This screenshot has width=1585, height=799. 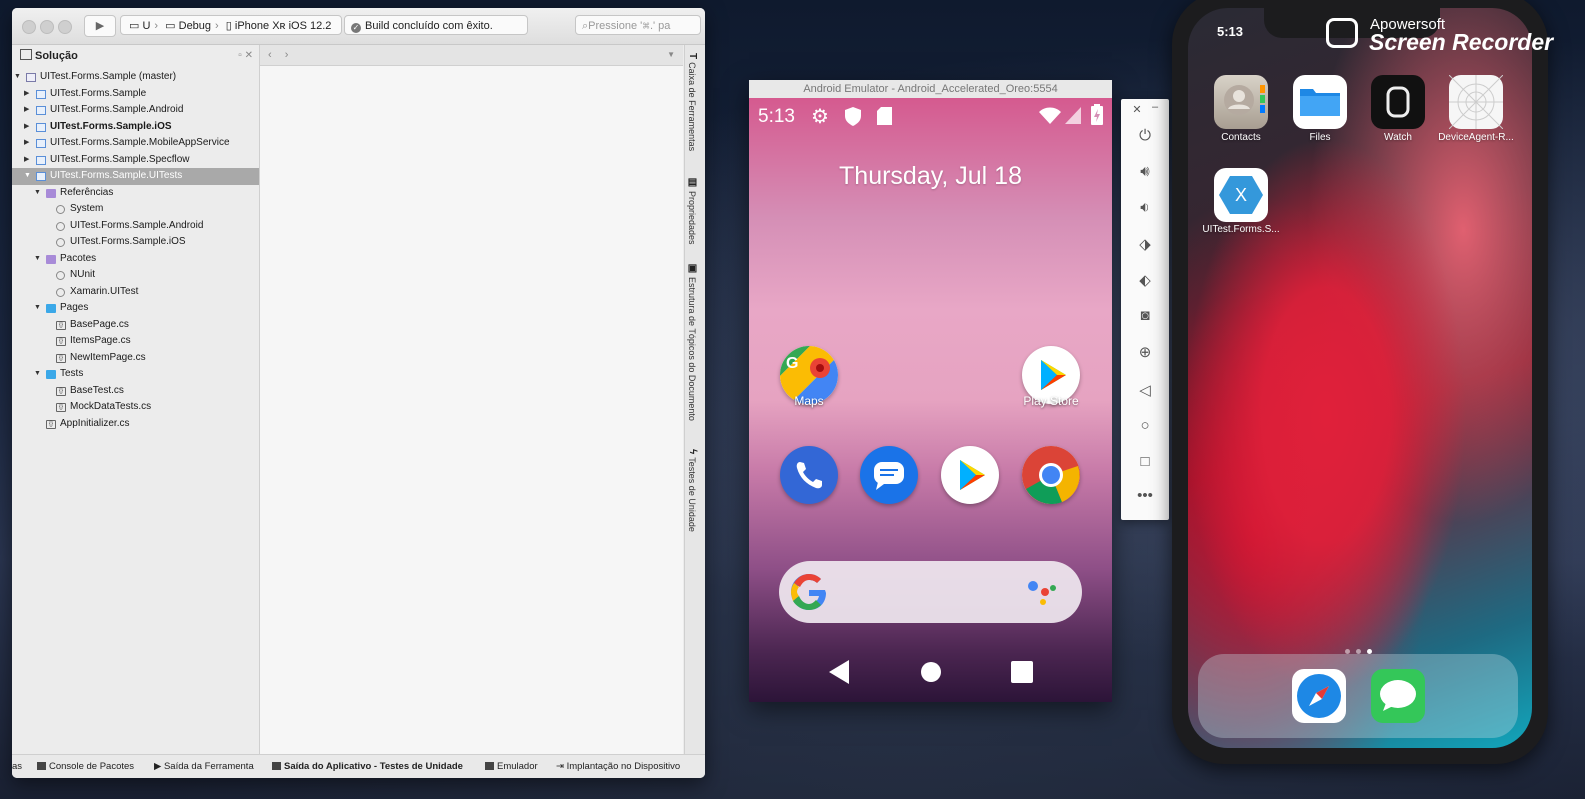 I want to click on tree-item: UITest.Forms.Sample.Android, so click(x=135, y=226).